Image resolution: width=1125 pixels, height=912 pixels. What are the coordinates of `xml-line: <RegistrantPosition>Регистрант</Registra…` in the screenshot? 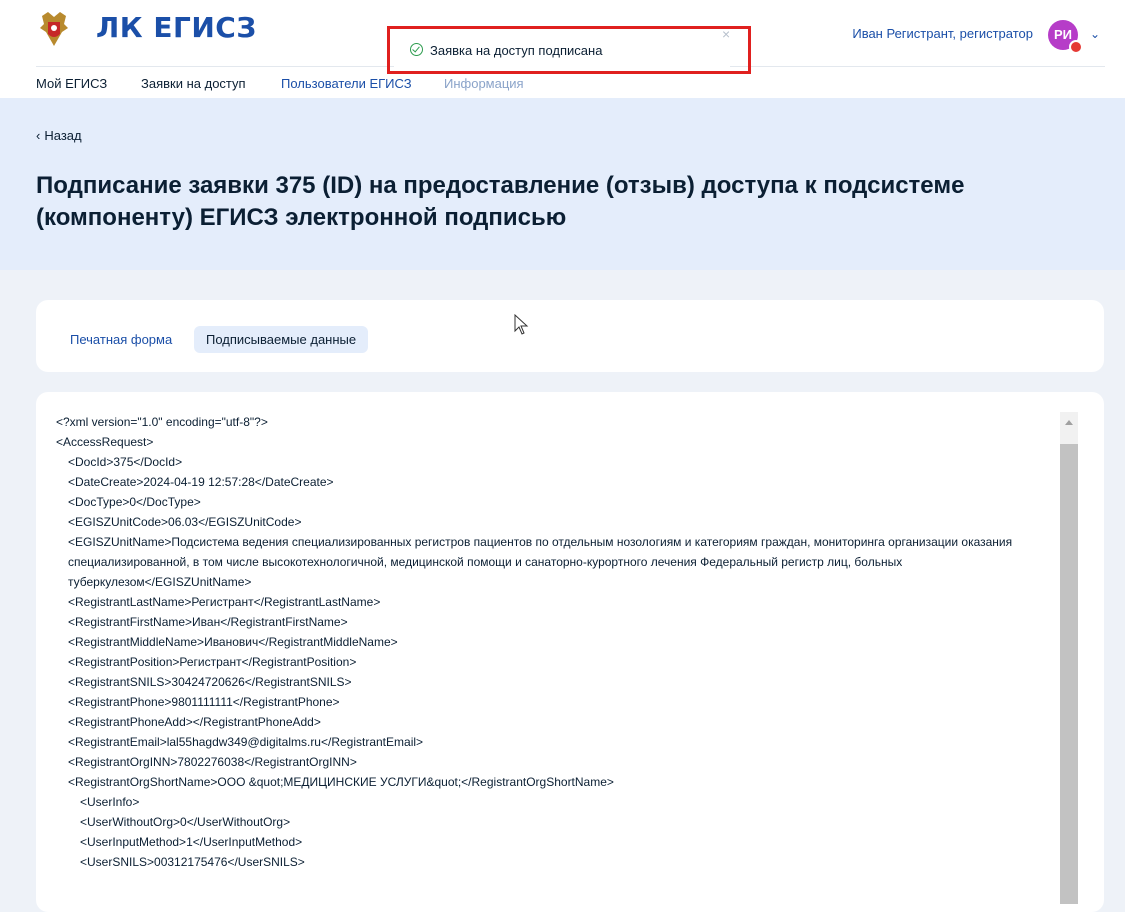 It's located at (212, 662).